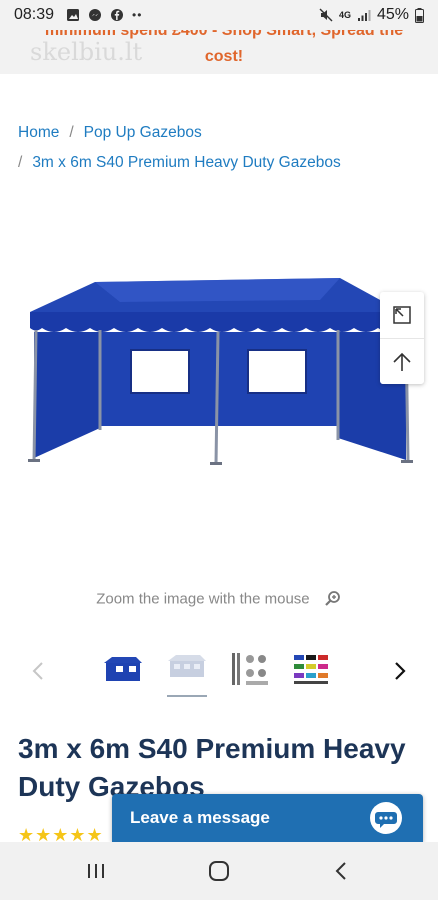  I want to click on zoom-icon, so click(332, 598).